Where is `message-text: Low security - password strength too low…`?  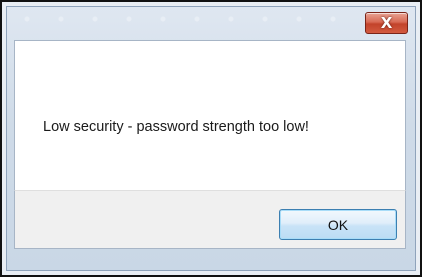
message-text: Low security - password strength too low… is located at coordinates (176, 127).